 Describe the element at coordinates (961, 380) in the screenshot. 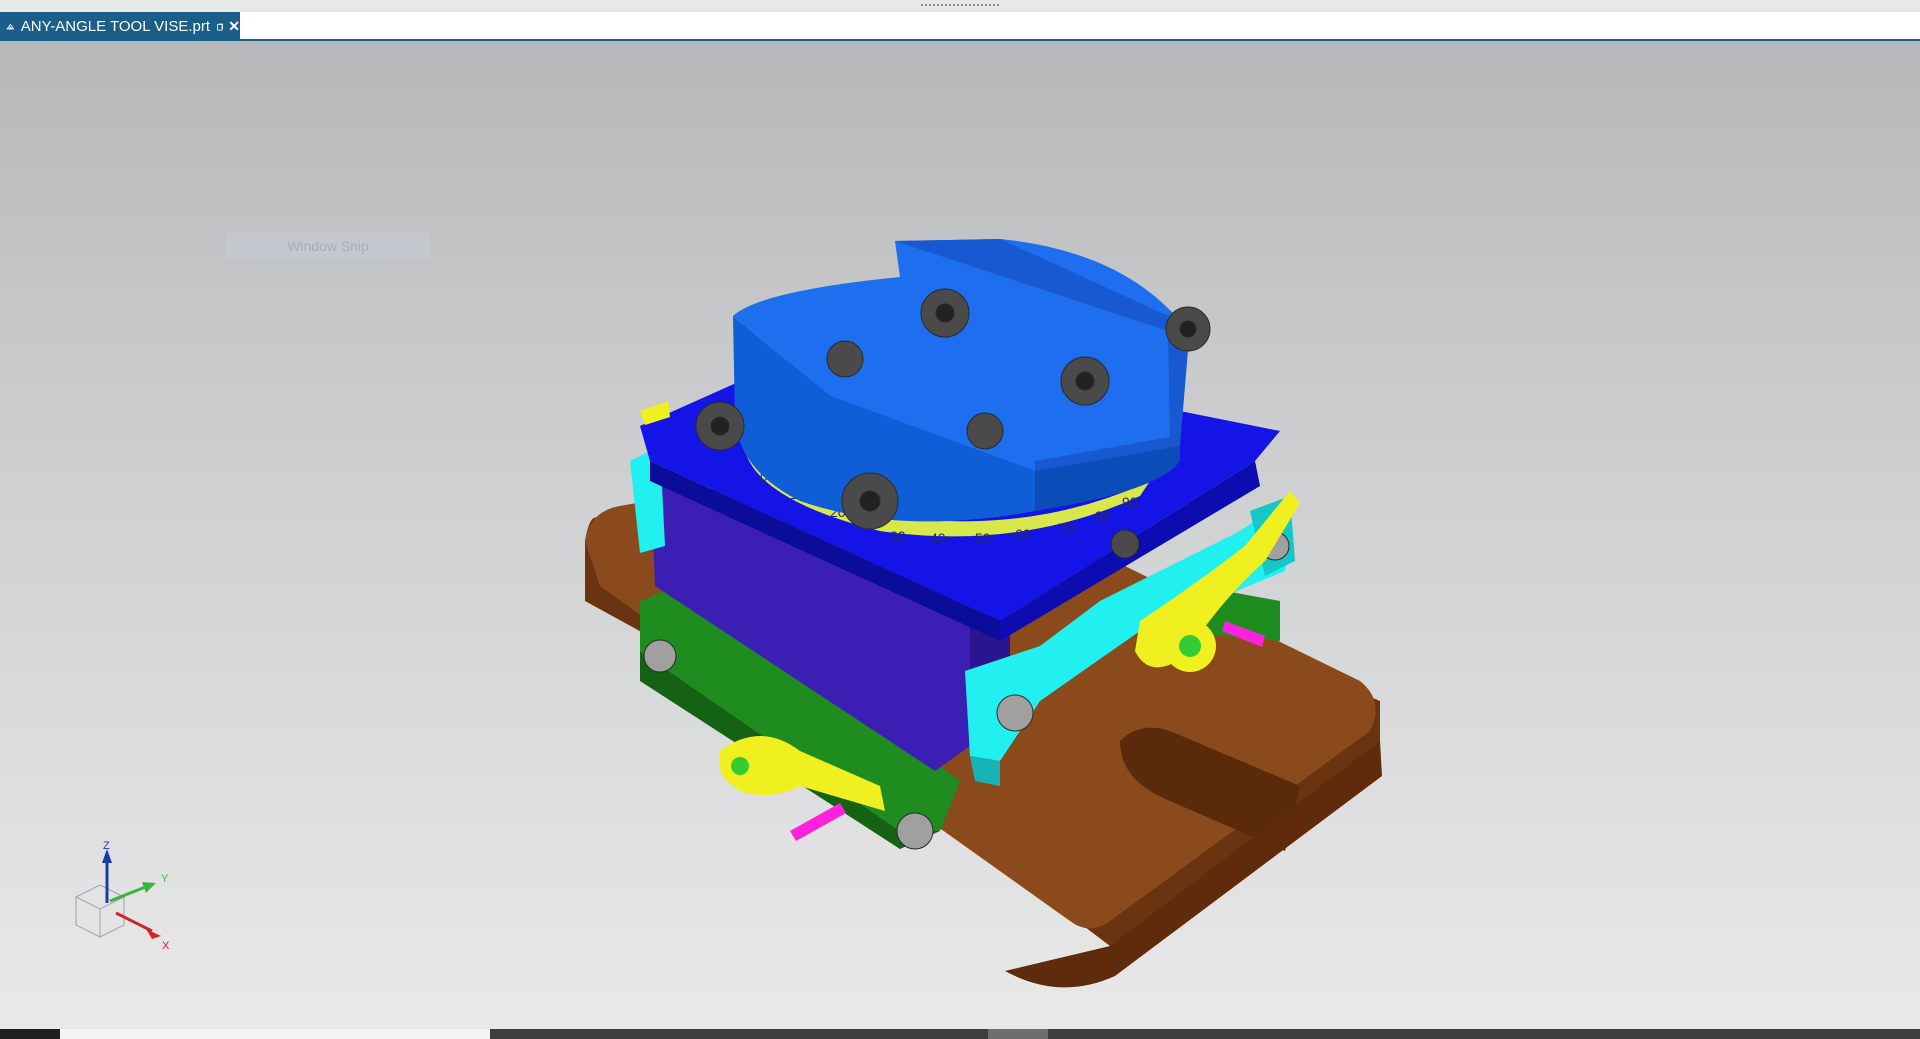

I see `vise-jaw` at that location.